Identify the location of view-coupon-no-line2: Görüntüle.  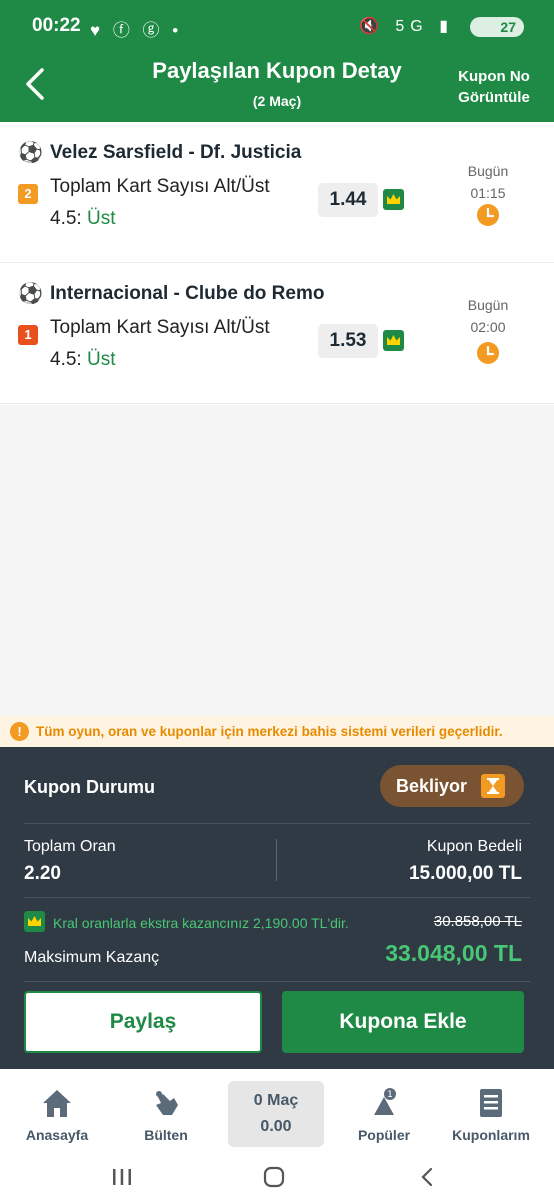
(494, 97).